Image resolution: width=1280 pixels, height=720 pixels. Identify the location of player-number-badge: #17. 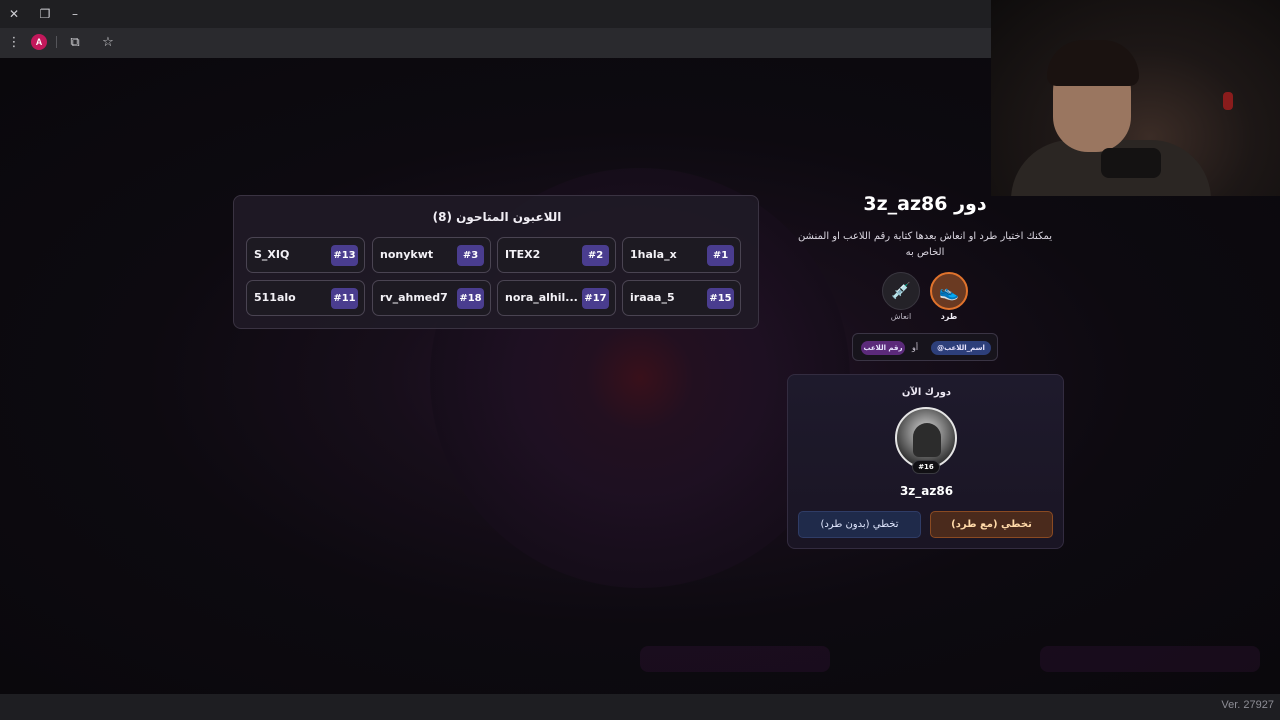
(595, 298).